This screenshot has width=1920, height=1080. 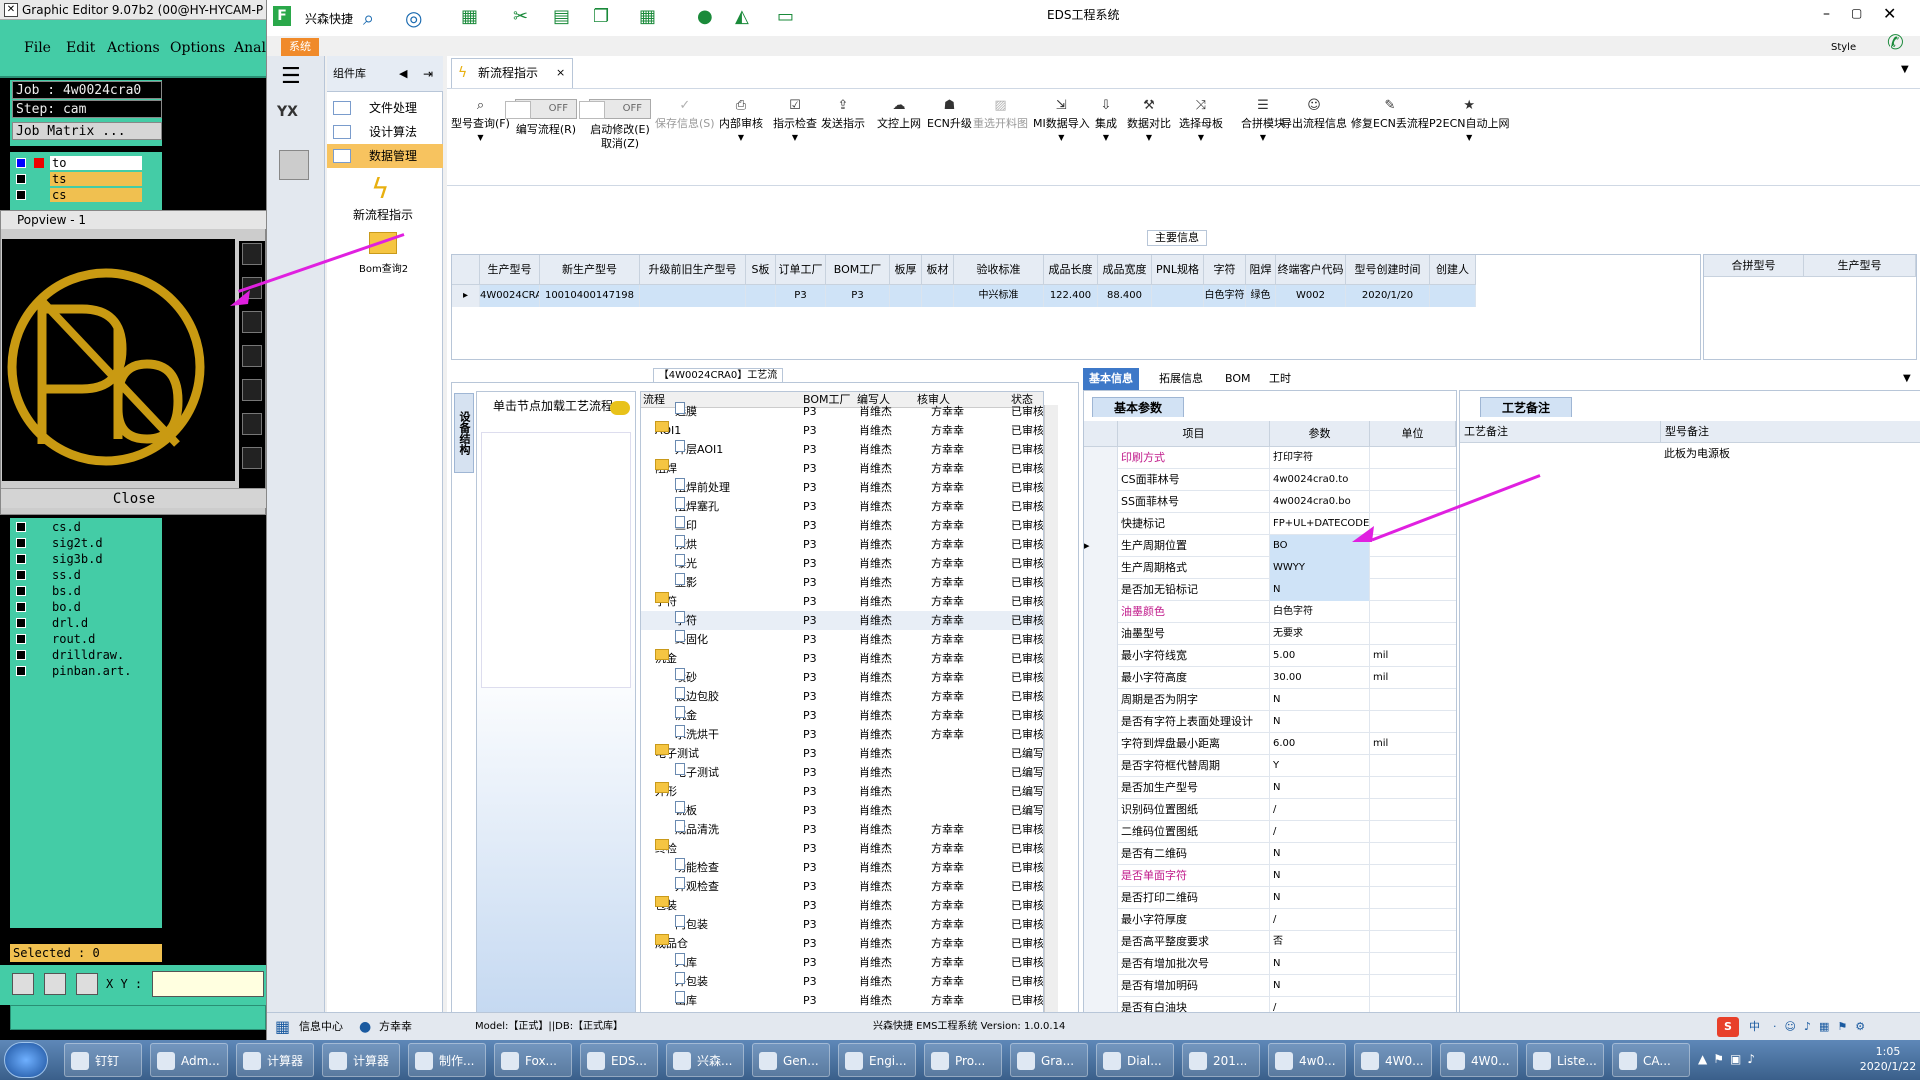 I want to click on tab-close-icon: ×, so click(x=560, y=73).